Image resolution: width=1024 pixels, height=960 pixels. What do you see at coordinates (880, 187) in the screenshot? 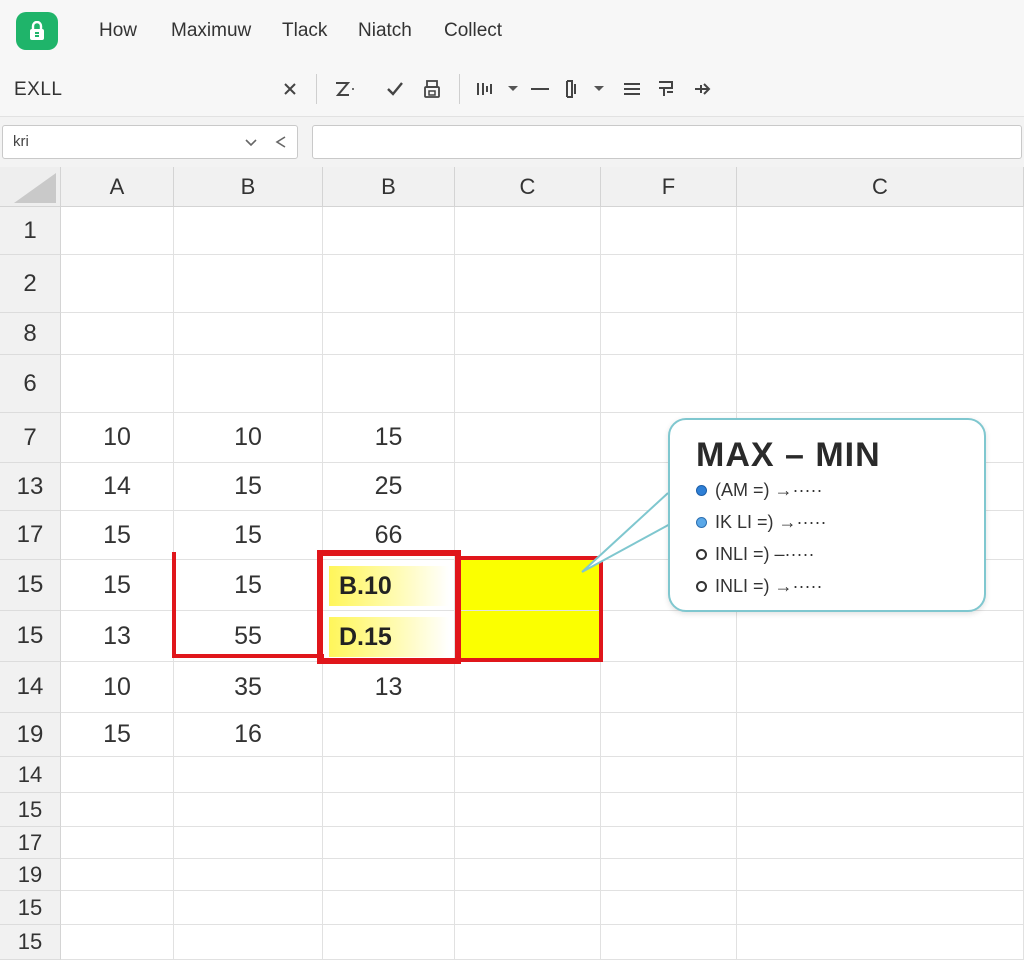
I see `column-header: C` at bounding box center [880, 187].